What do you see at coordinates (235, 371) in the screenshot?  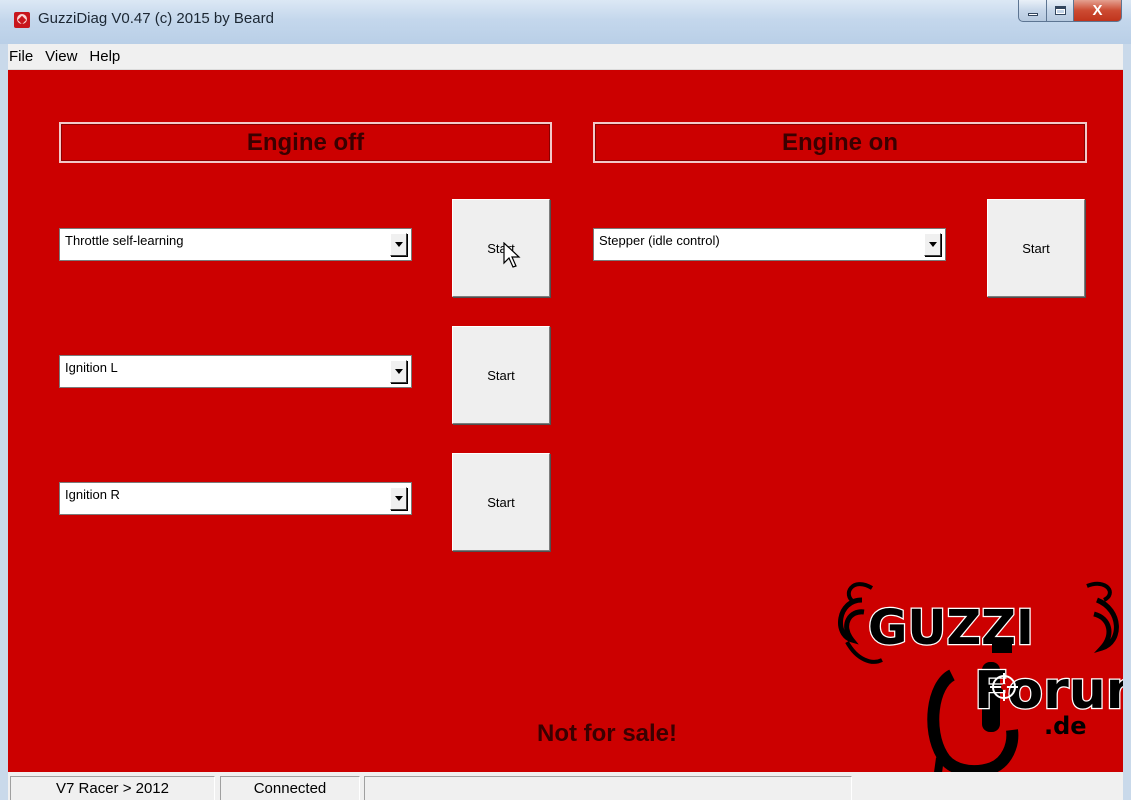 I see `engine-off-test-select-2: Ignition L` at bounding box center [235, 371].